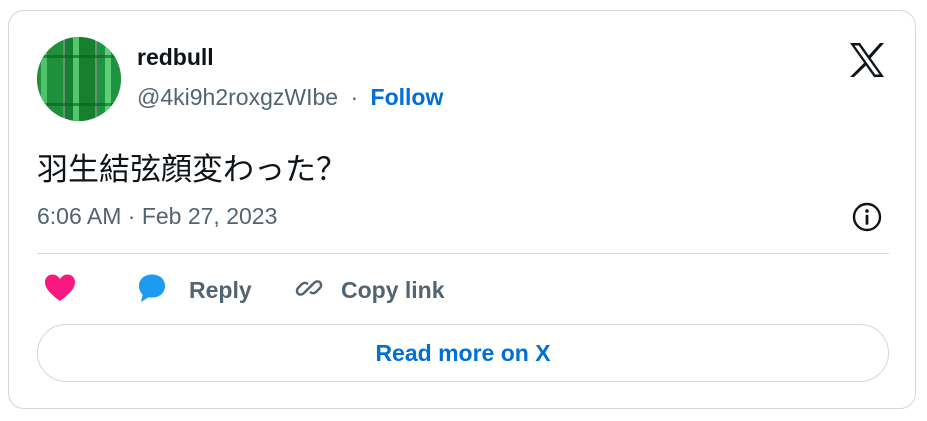 The image size is (927, 421). What do you see at coordinates (309, 290) in the screenshot?
I see `link-icon` at bounding box center [309, 290].